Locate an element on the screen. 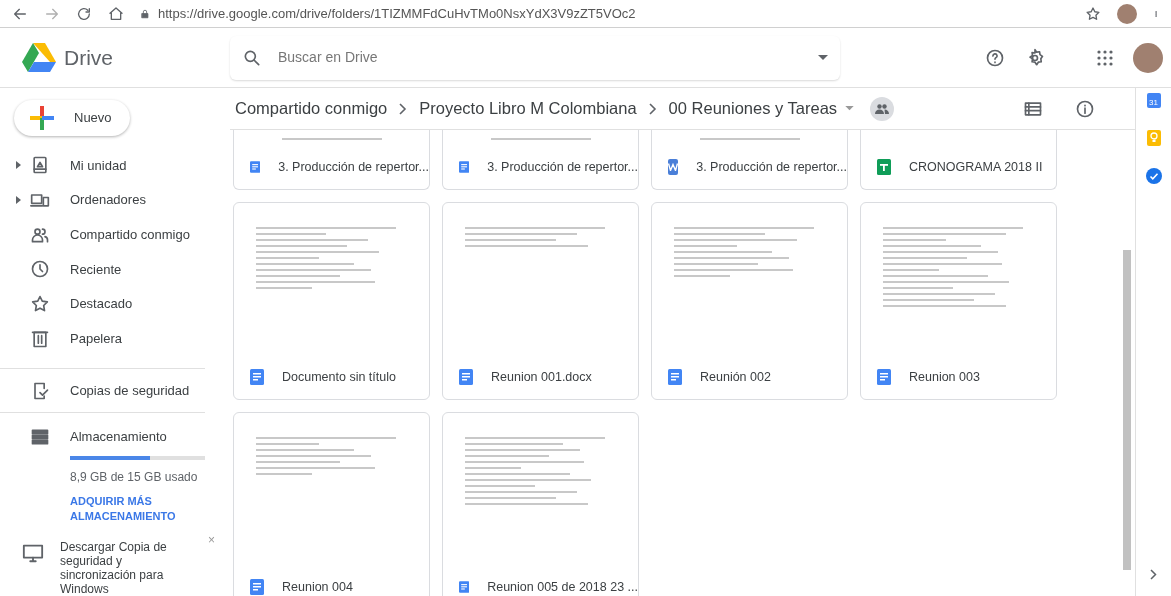 This screenshot has width=1171, height=596. sidebar-item: Compartido conmigo is located at coordinates (115, 235).